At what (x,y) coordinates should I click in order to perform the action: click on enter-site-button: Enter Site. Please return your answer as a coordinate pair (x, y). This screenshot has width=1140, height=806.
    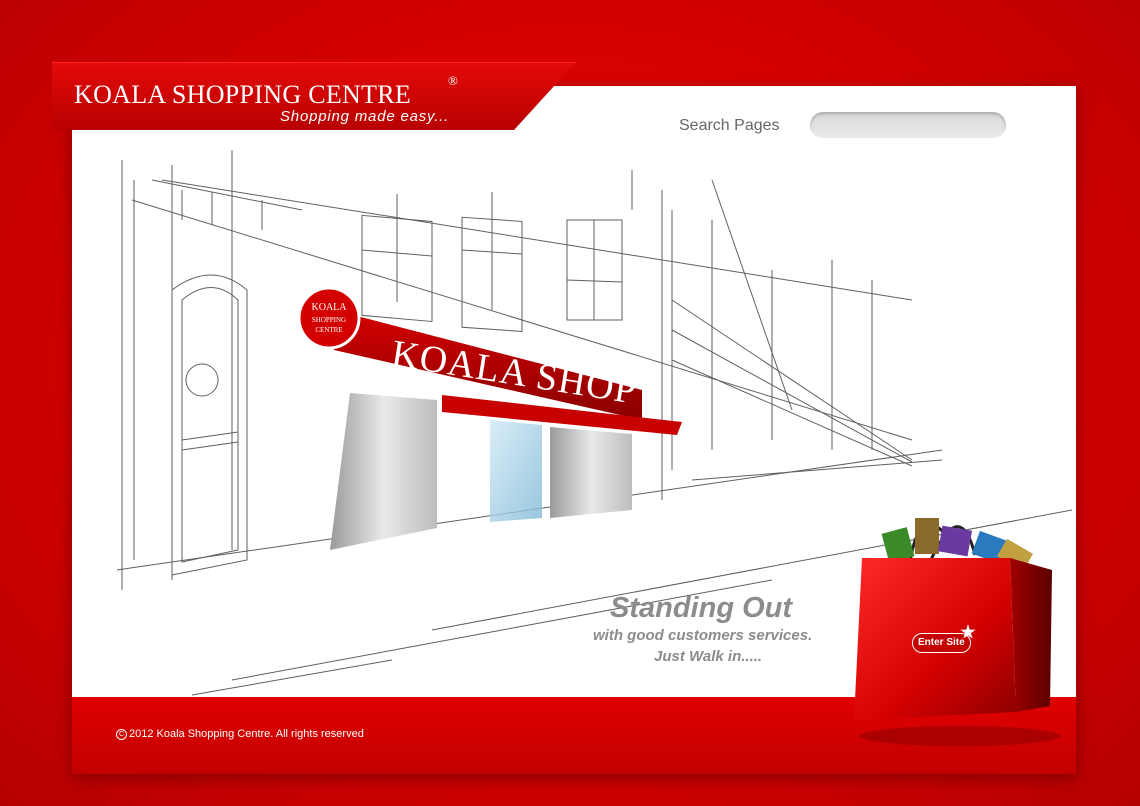
    Looking at the image, I should click on (941, 643).